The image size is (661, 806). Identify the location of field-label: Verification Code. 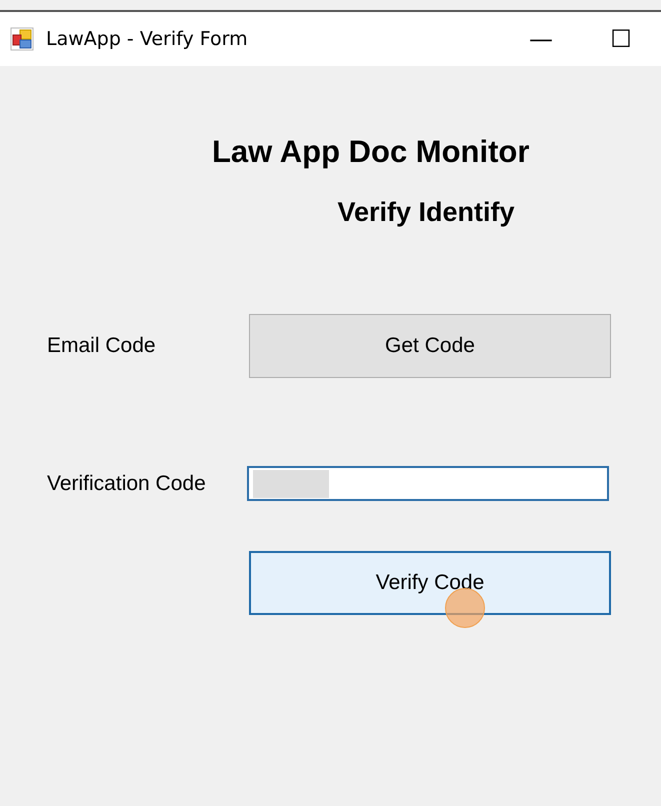
(127, 484).